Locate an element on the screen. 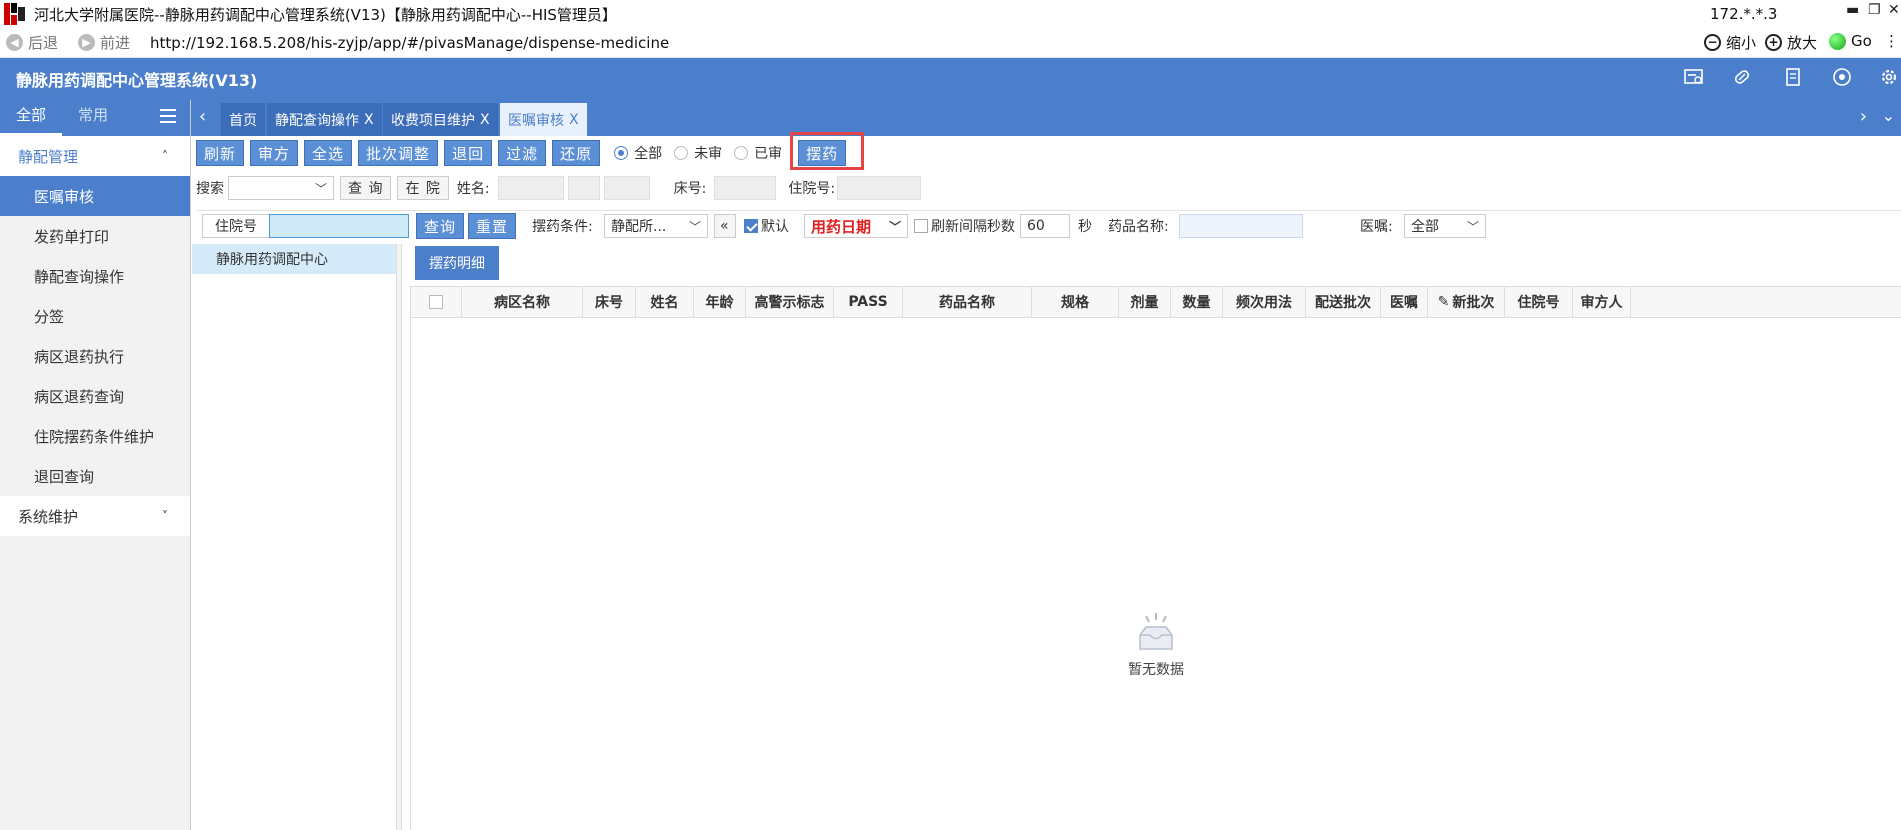  card-icon is located at coordinates (1694, 78).